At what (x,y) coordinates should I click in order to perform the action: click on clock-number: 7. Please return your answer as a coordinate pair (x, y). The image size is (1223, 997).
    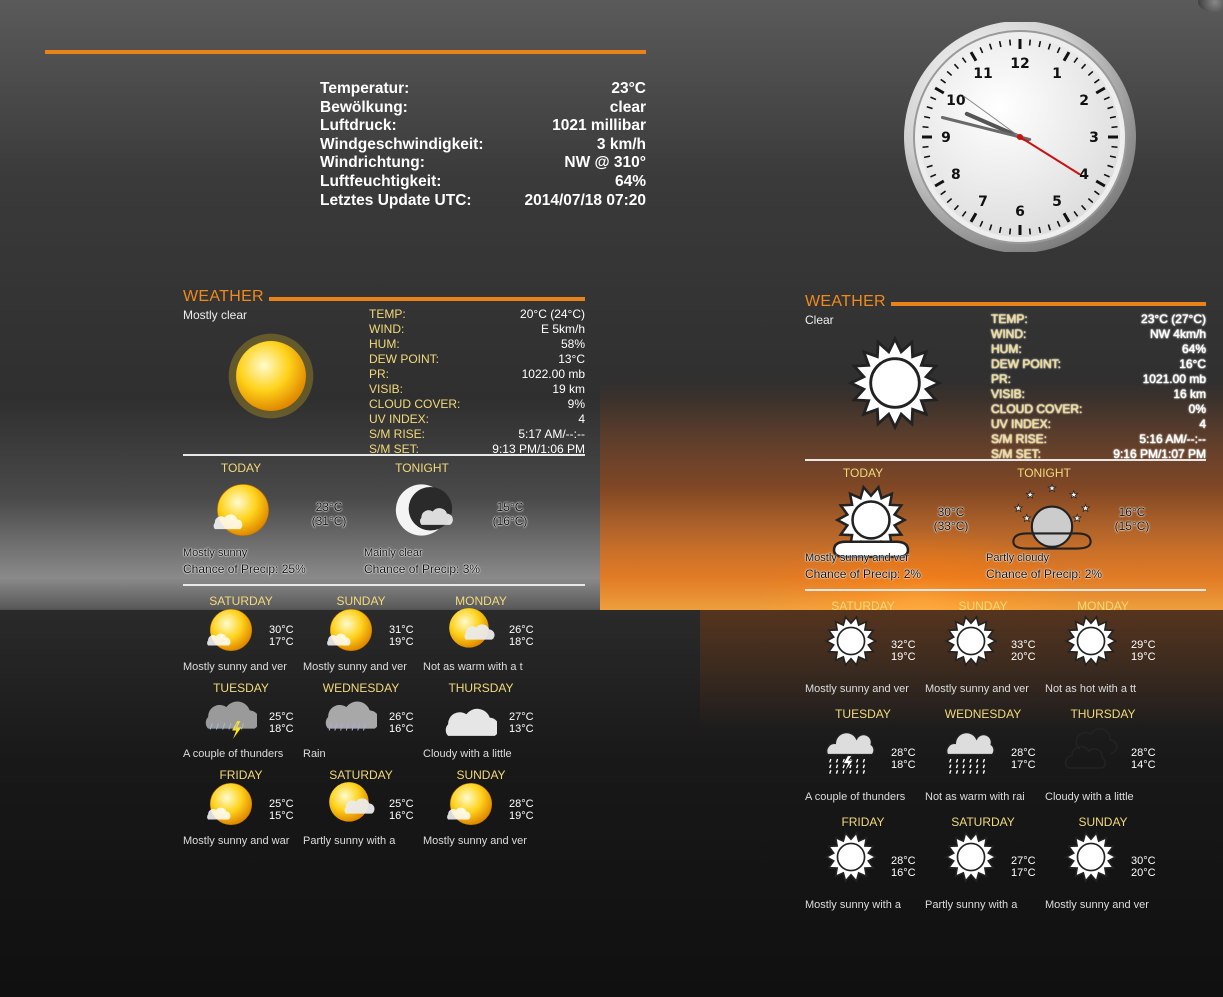
    Looking at the image, I should click on (983, 202).